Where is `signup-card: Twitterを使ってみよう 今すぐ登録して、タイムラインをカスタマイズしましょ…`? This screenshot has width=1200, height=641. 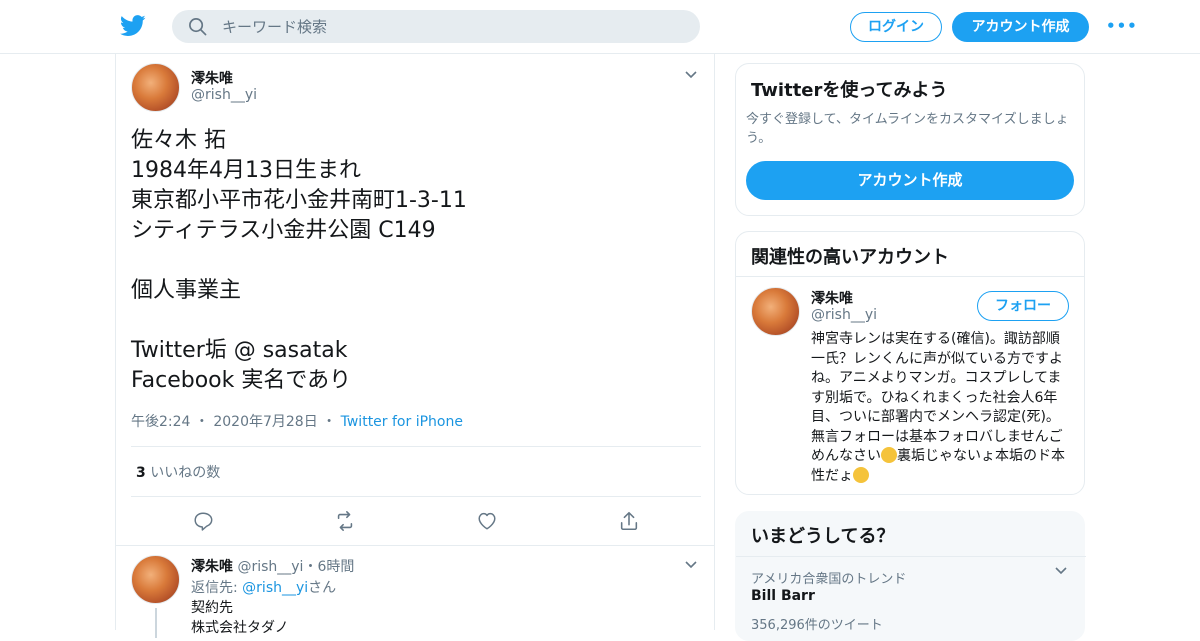
signup-card: Twitterを使ってみよう 今すぐ登録して、タイムラインをカスタマイズしましょ… is located at coordinates (910, 139).